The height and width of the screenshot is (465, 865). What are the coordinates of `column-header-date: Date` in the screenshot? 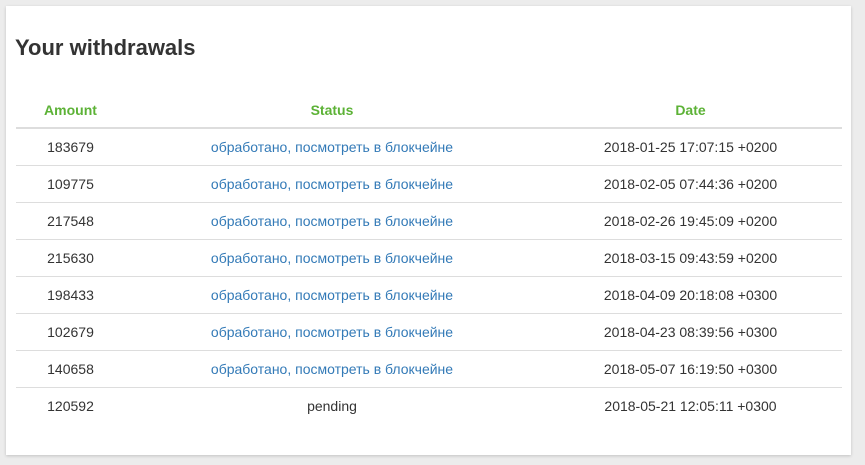 It's located at (690, 110).